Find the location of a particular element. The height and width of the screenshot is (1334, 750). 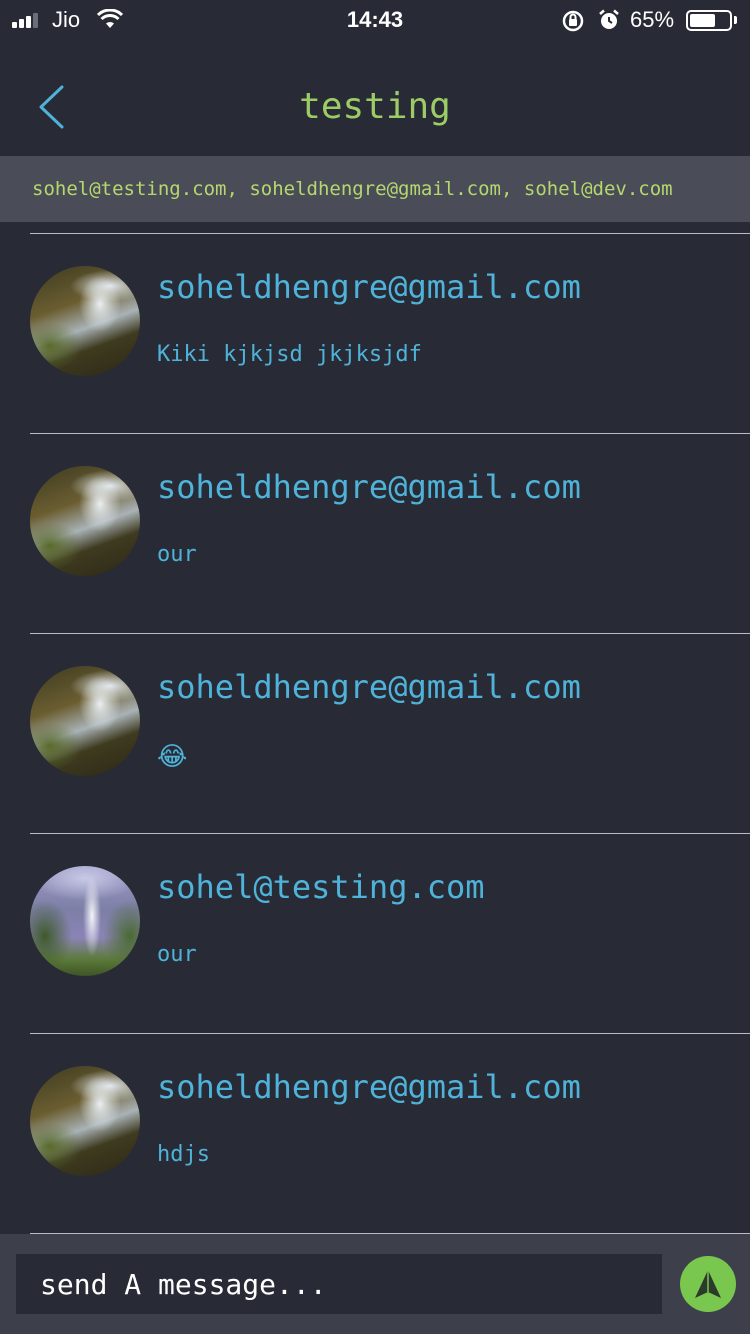

page-title: testing is located at coordinates (375, 106).